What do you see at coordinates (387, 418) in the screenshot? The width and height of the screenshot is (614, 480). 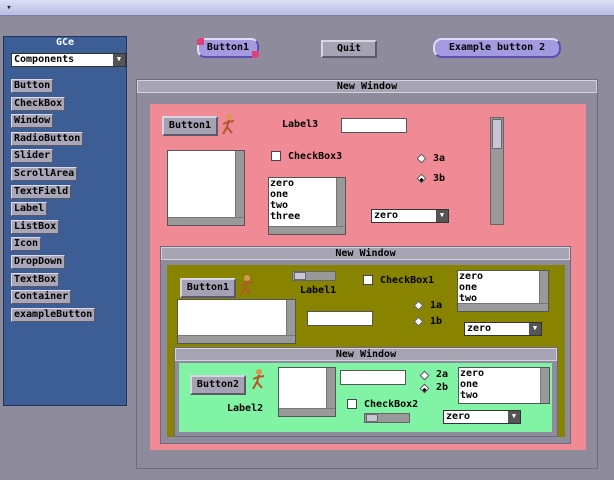 I see `w3-horizontal-slider` at bounding box center [387, 418].